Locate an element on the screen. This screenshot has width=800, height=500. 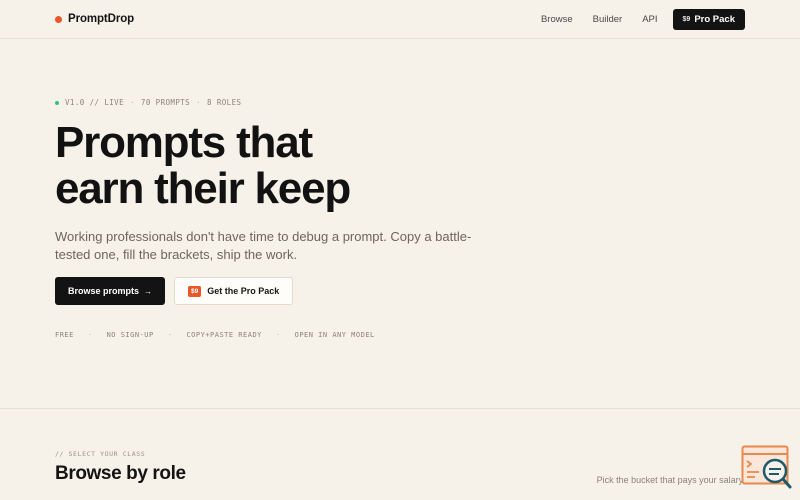
feature-any-model: OPEN IN ANY MODEL is located at coordinates (334, 335).